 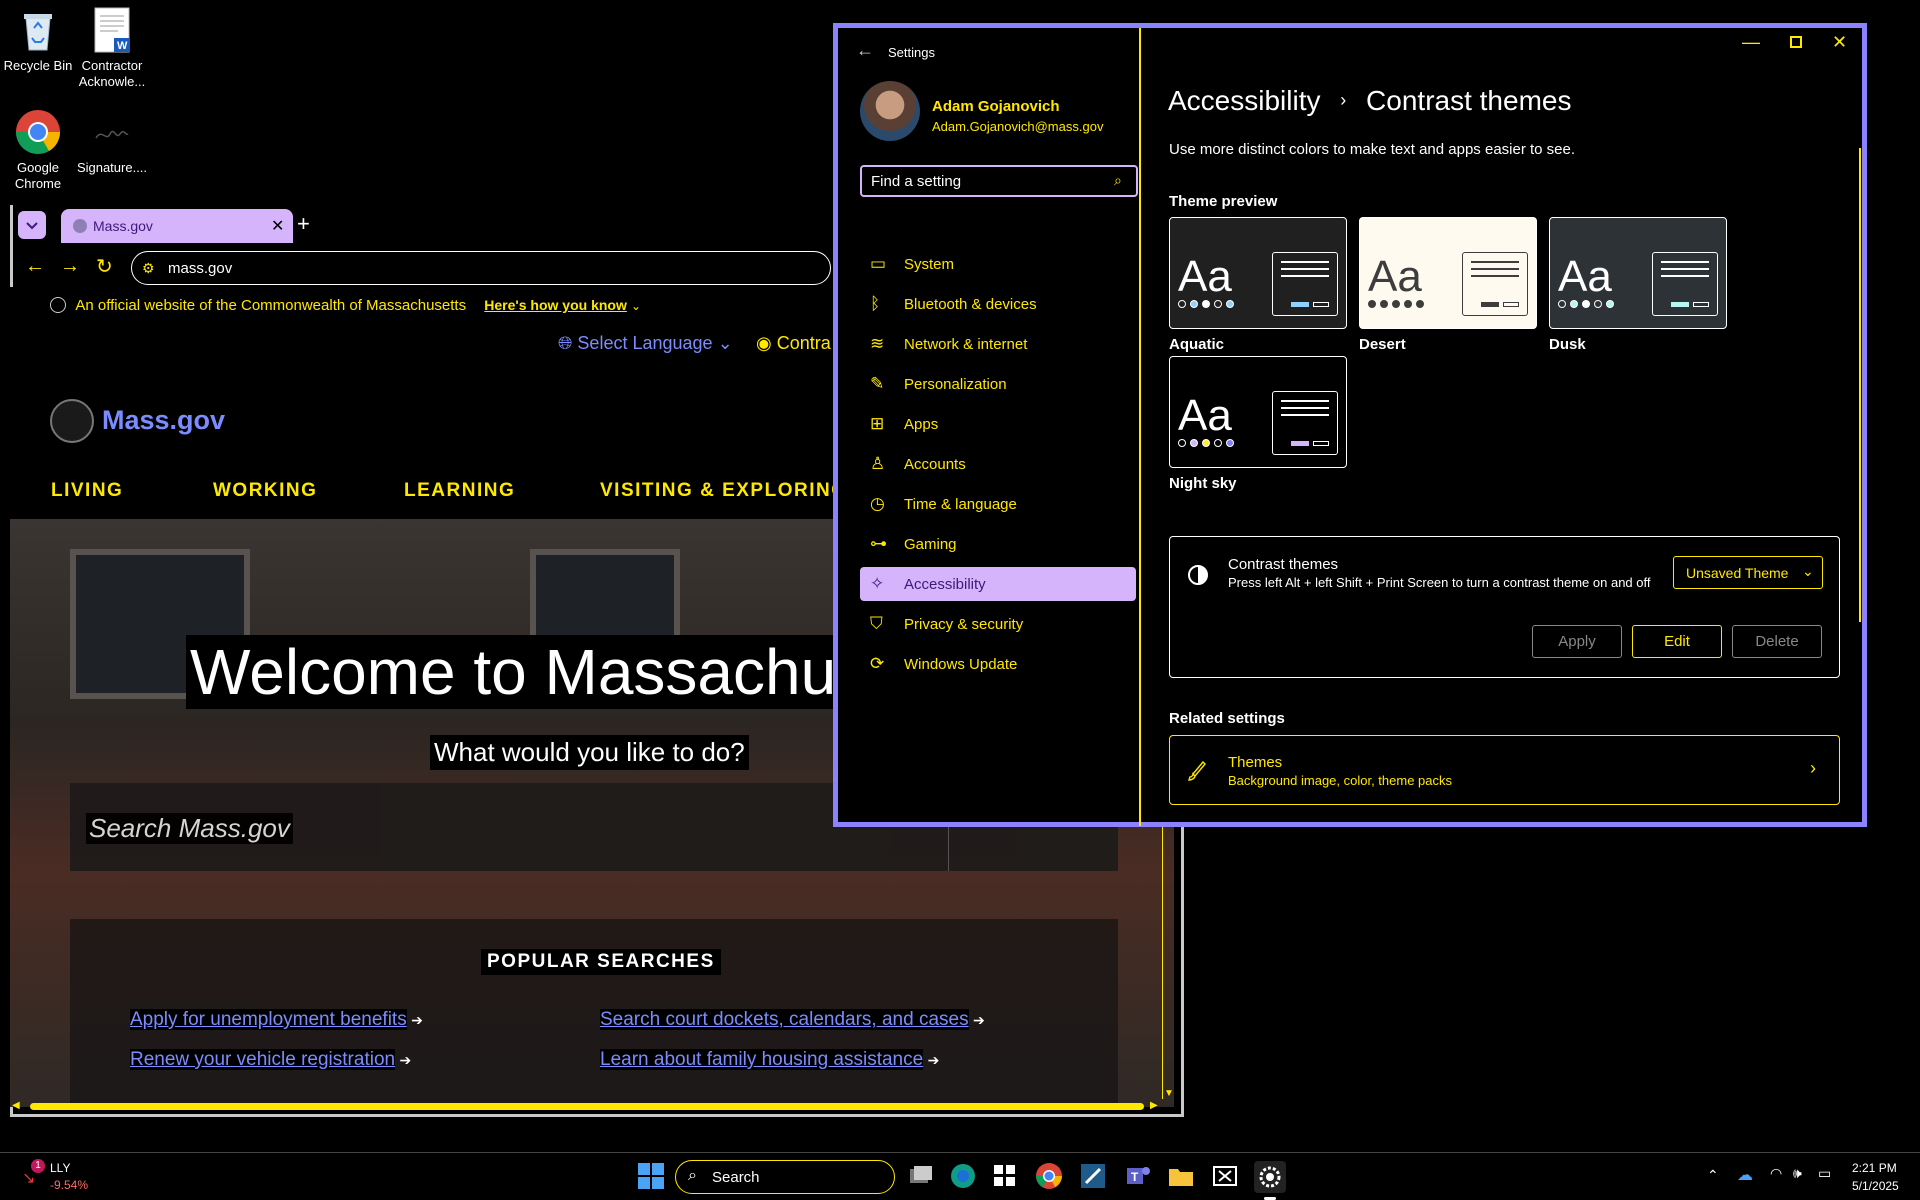 What do you see at coordinates (1270, 1180) in the screenshot?
I see `settings-gear-icon` at bounding box center [1270, 1180].